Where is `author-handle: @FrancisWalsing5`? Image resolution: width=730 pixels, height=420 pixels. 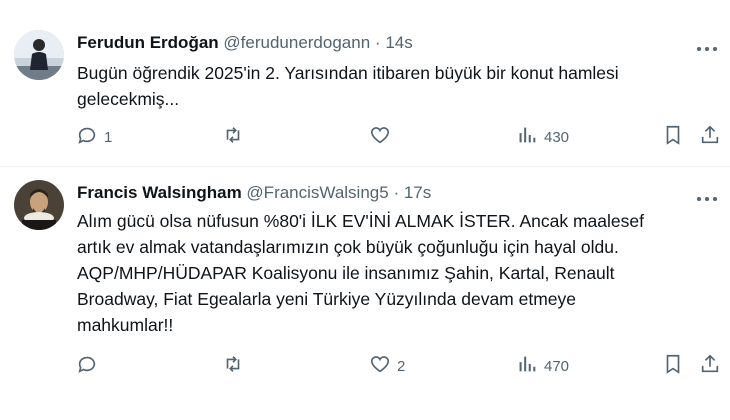 author-handle: @FrancisWalsing5 is located at coordinates (317, 192).